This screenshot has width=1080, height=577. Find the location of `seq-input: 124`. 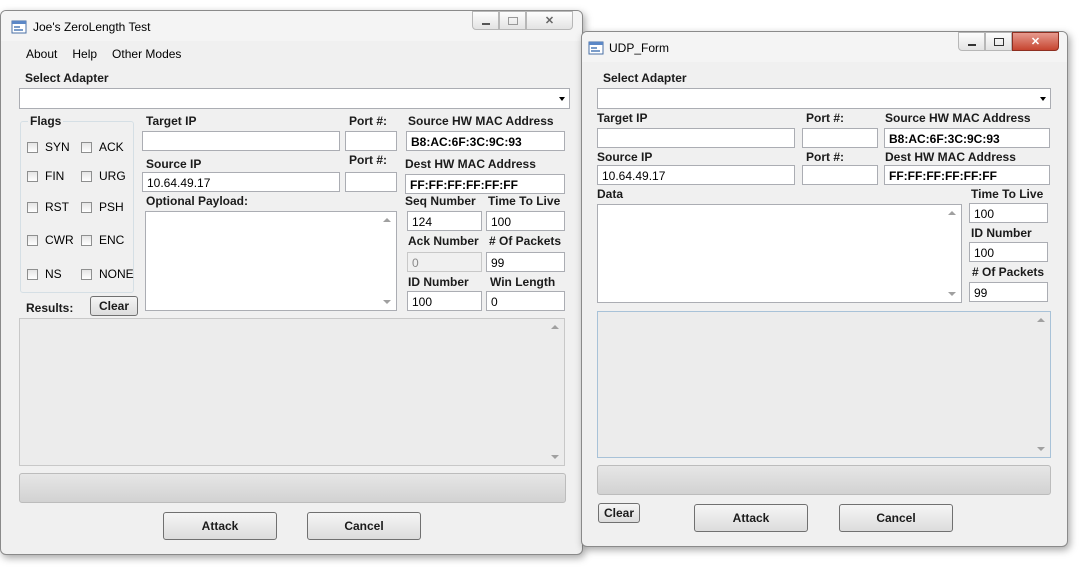

seq-input: 124 is located at coordinates (444, 221).